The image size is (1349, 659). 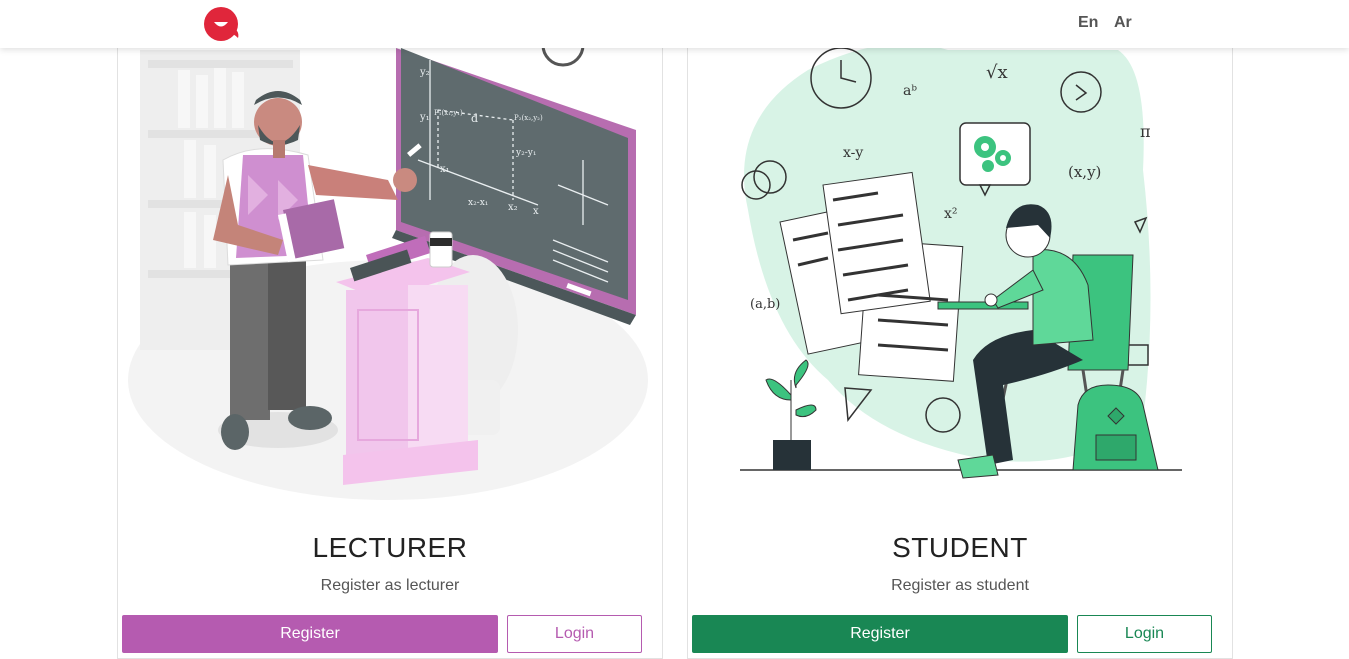 I want to click on board-text-y1: y₁, so click(x=424, y=117).